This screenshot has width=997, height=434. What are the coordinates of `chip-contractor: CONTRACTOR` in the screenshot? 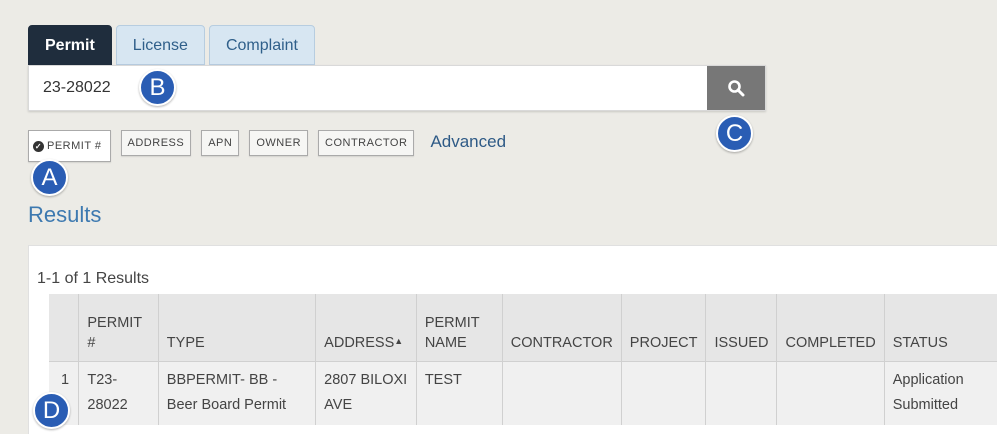 It's located at (366, 143).